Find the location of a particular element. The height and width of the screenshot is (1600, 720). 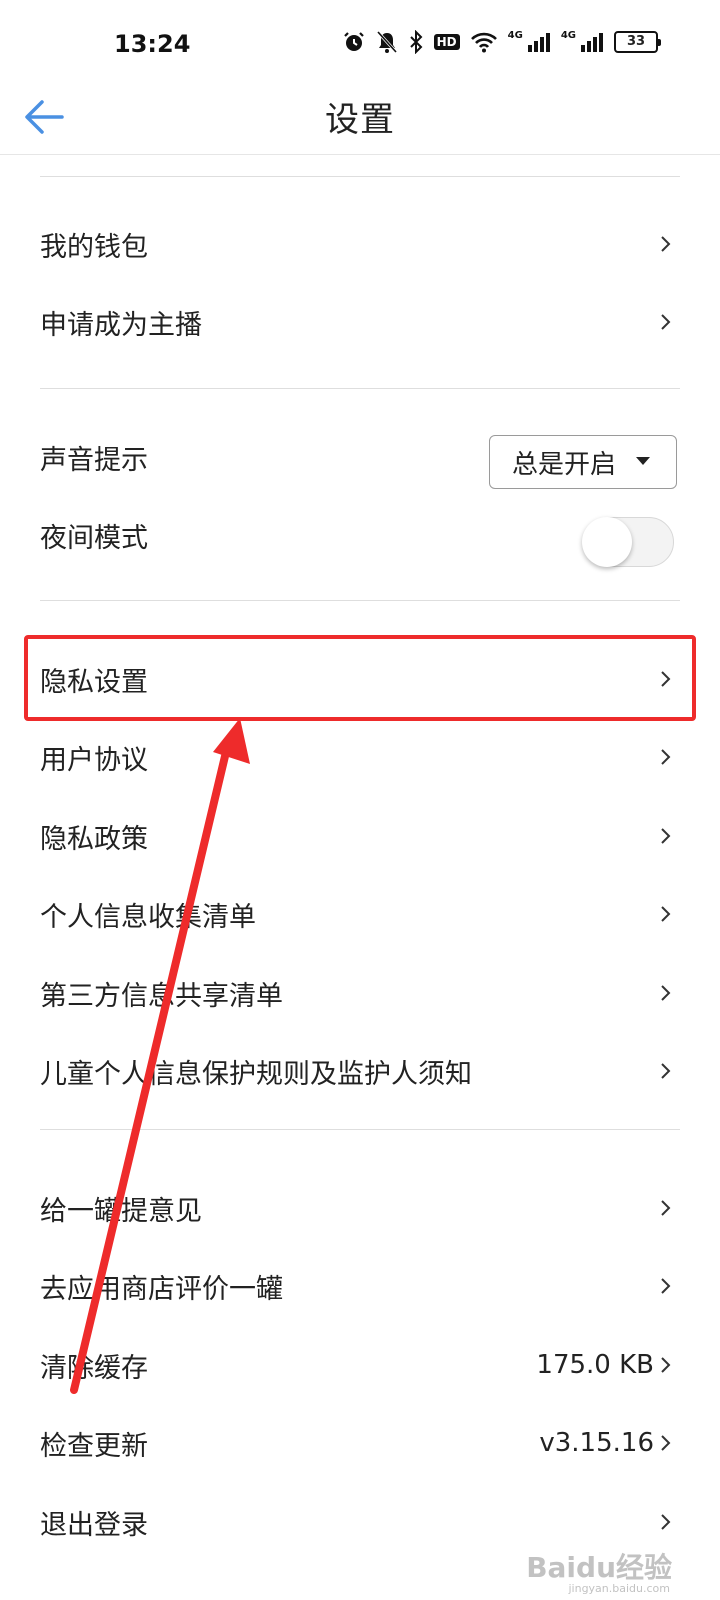

menu-item-privacy-policy: 隐私政策 is located at coordinates (360, 836).